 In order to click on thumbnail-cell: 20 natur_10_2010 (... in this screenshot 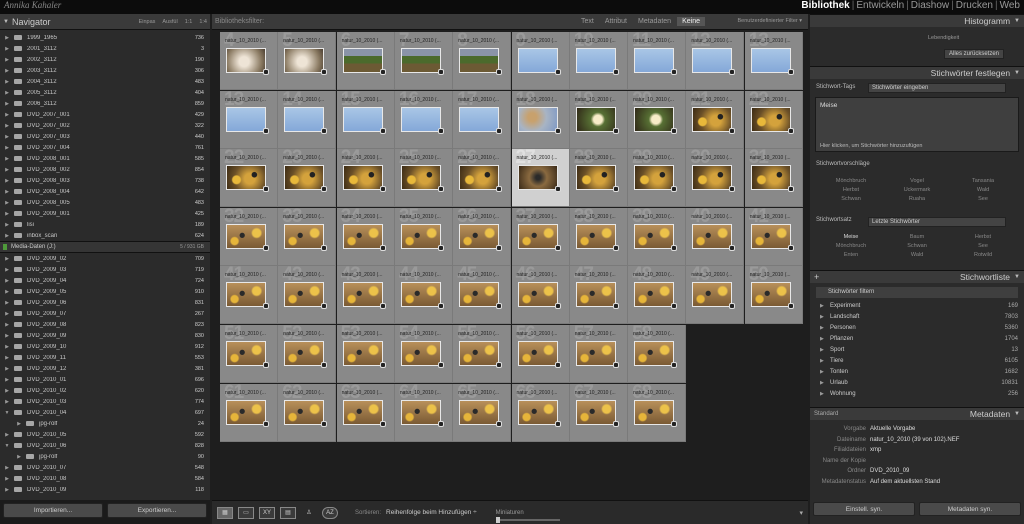, I will do `click(657, 119)`.